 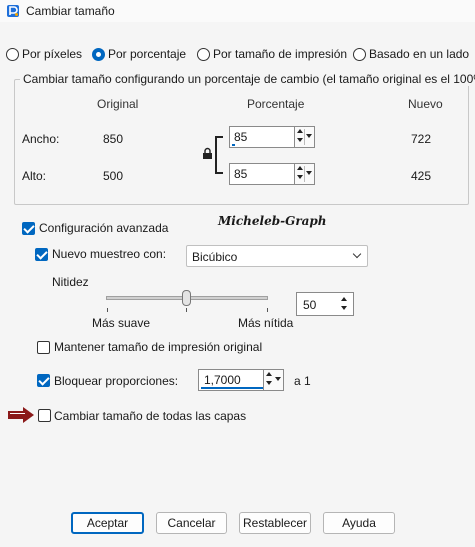 I want to click on help-button: Ayuda, so click(x=359, y=523).